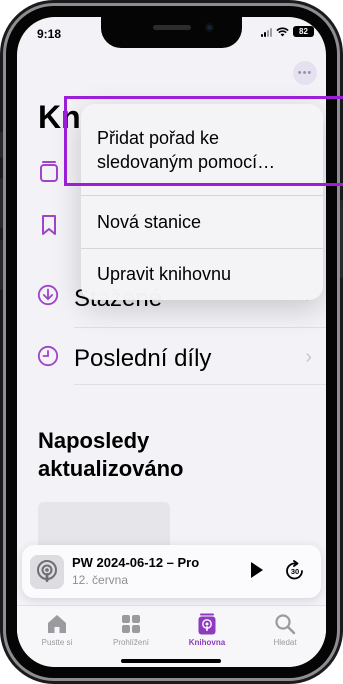 Image resolution: width=343 pixels, height=684 pixels. I want to click on tab-search: Hledat, so click(285, 629).